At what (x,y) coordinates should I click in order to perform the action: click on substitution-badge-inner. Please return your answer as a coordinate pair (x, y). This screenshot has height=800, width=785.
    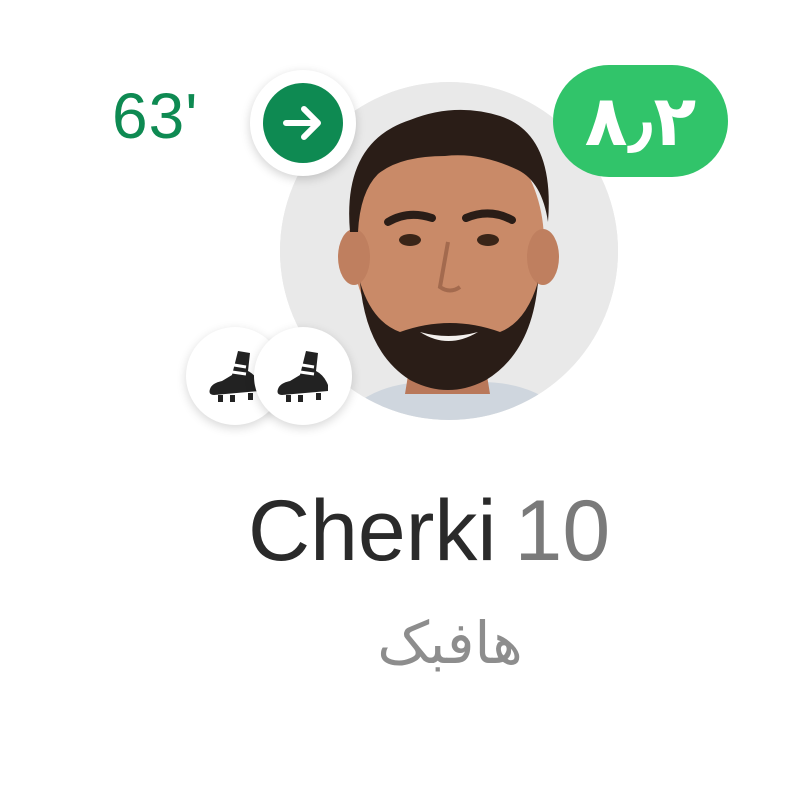
    Looking at the image, I should click on (303, 123).